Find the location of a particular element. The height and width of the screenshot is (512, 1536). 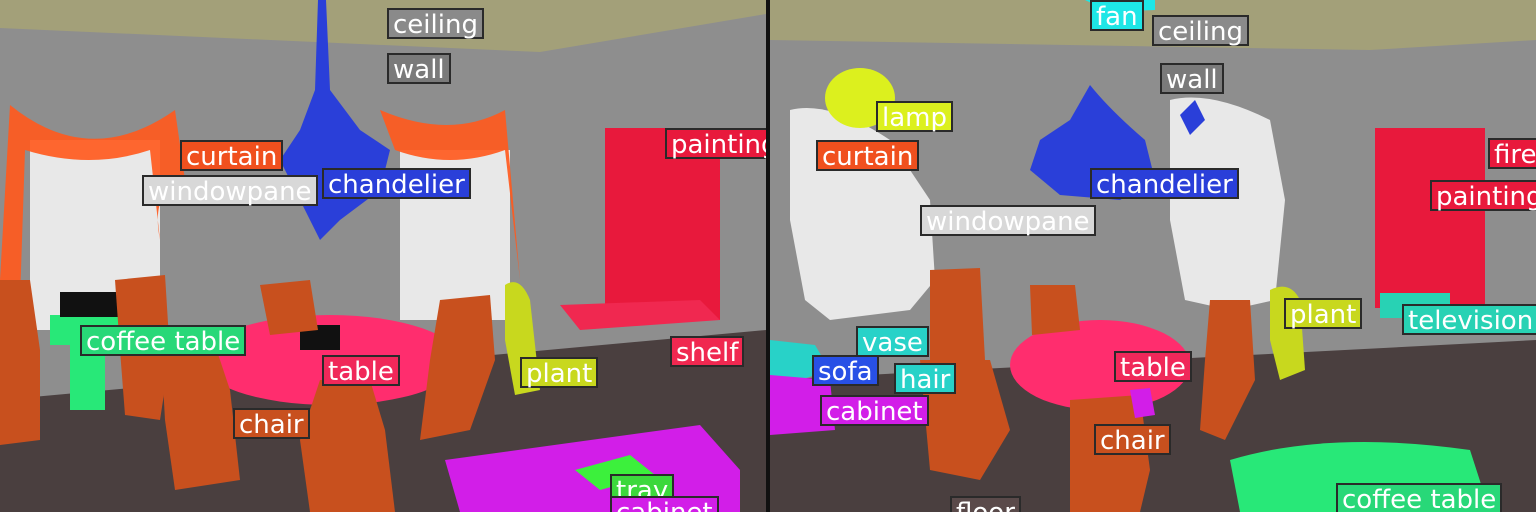

chair-partial-label: hair is located at coordinates (925, 379).